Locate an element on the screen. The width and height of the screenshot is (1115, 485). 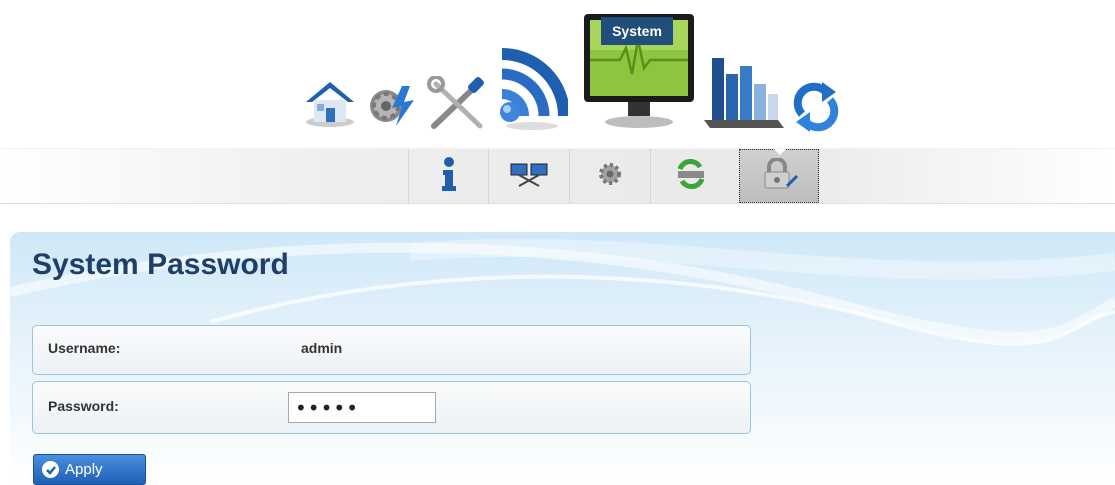
password-lock-icon is located at coordinates (779, 175).